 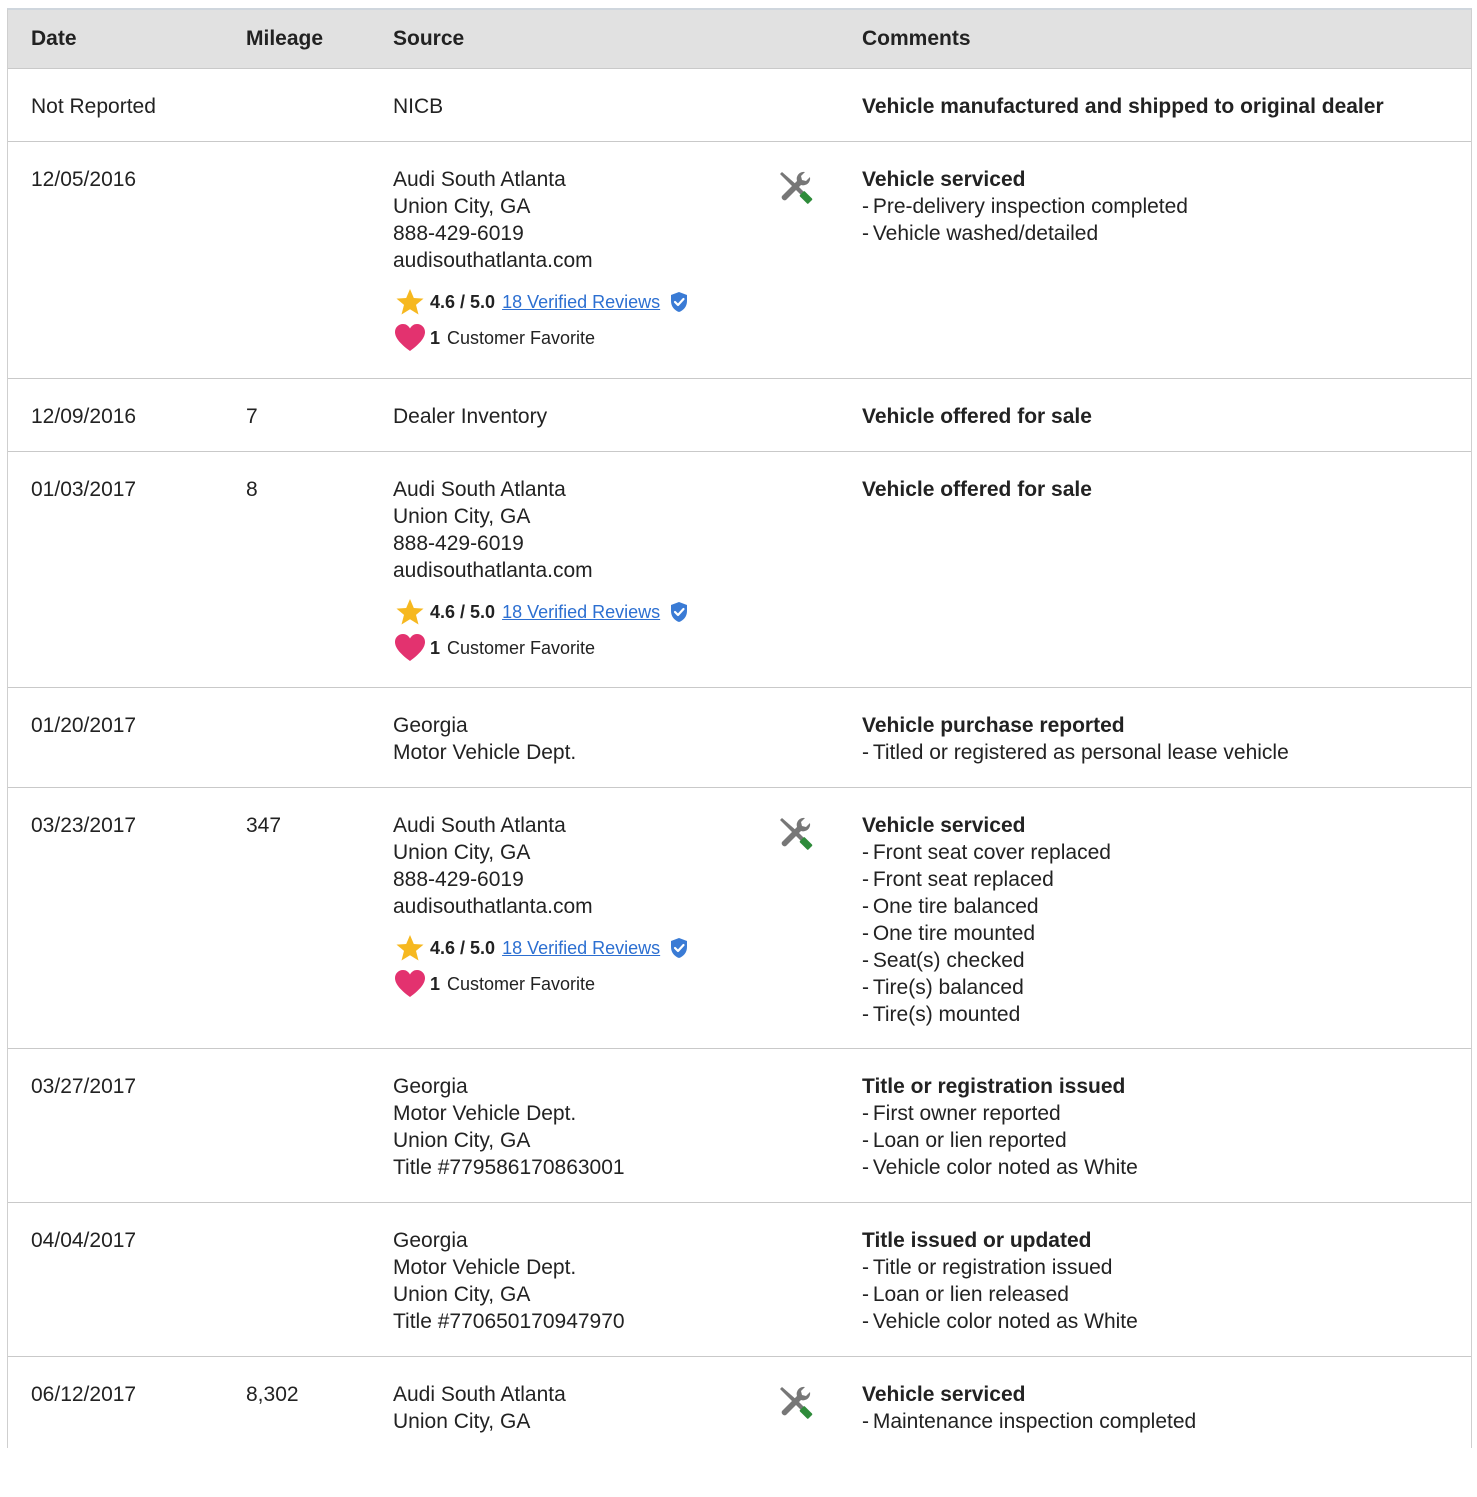 What do you see at coordinates (986, 1014) in the screenshot?
I see `comment-item: Tire(s) mounted` at bounding box center [986, 1014].